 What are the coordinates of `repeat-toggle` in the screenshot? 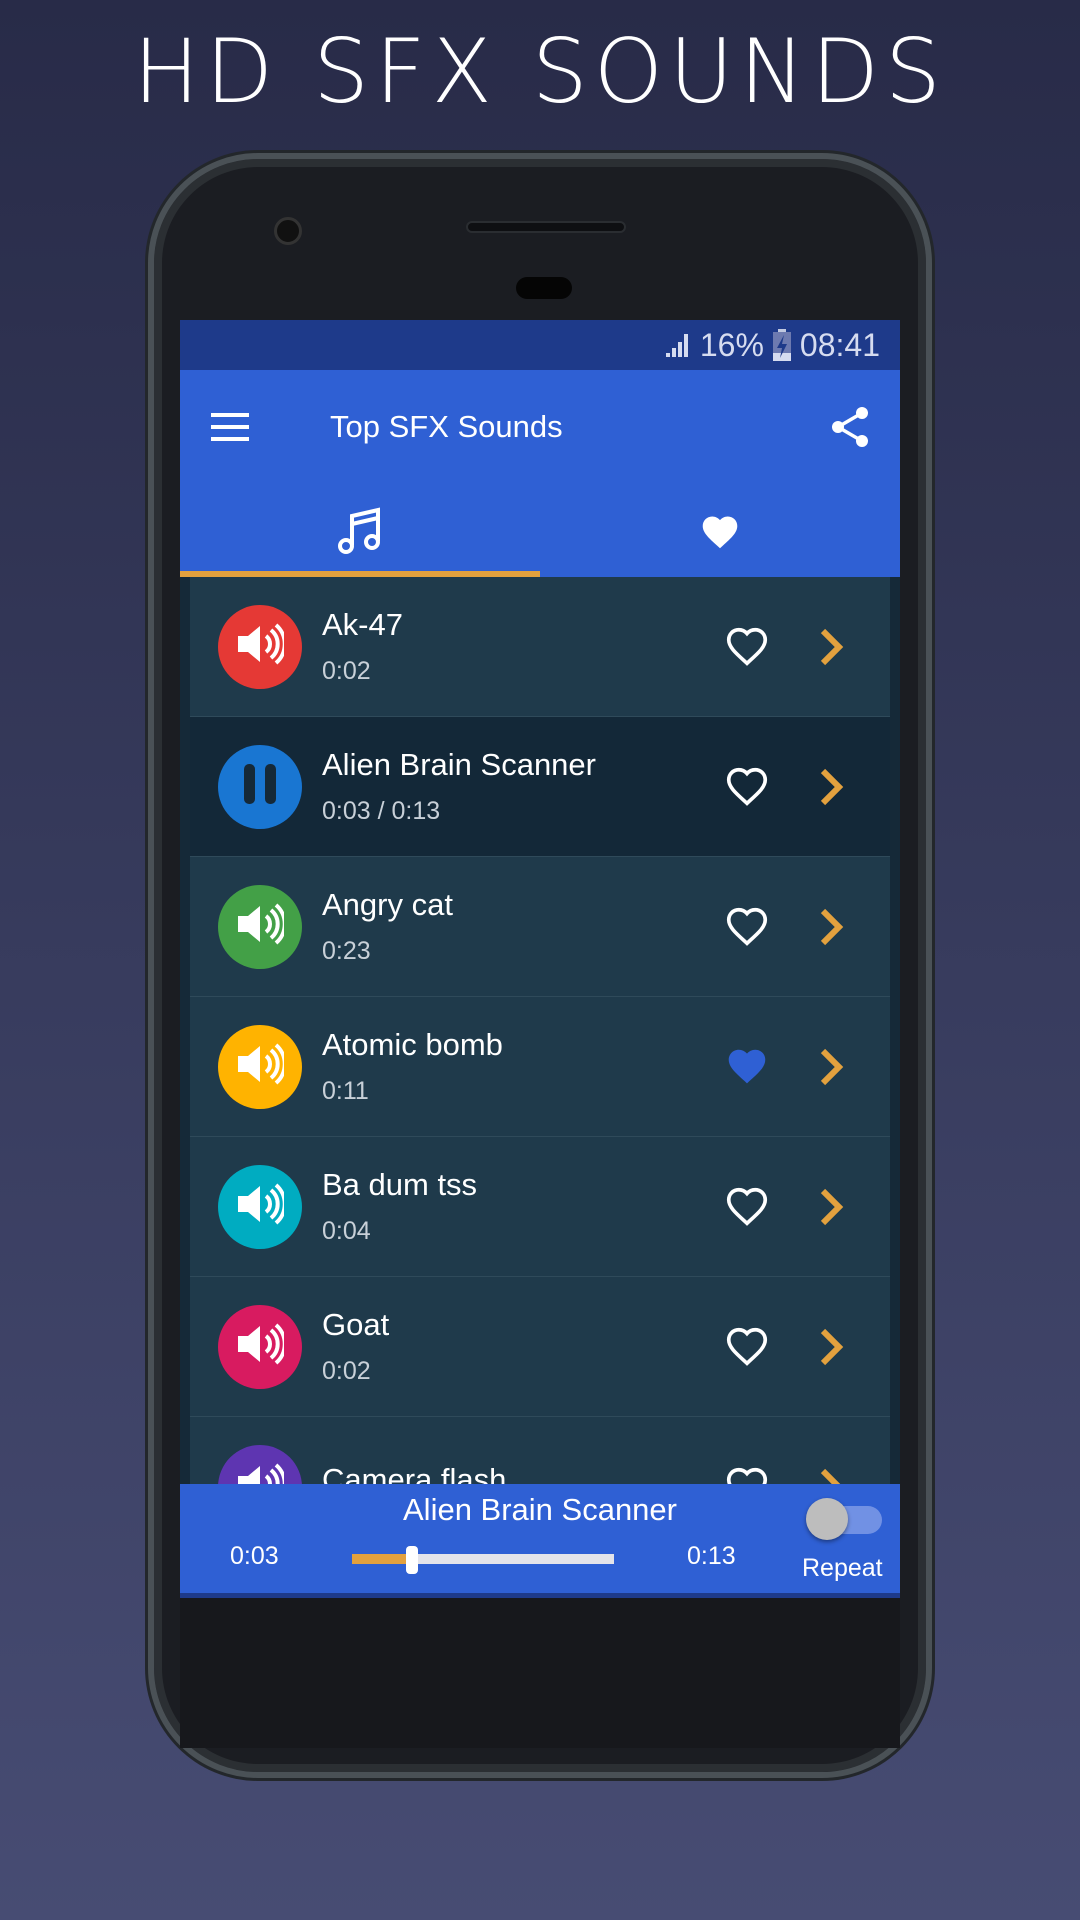 It's located at (844, 1519).